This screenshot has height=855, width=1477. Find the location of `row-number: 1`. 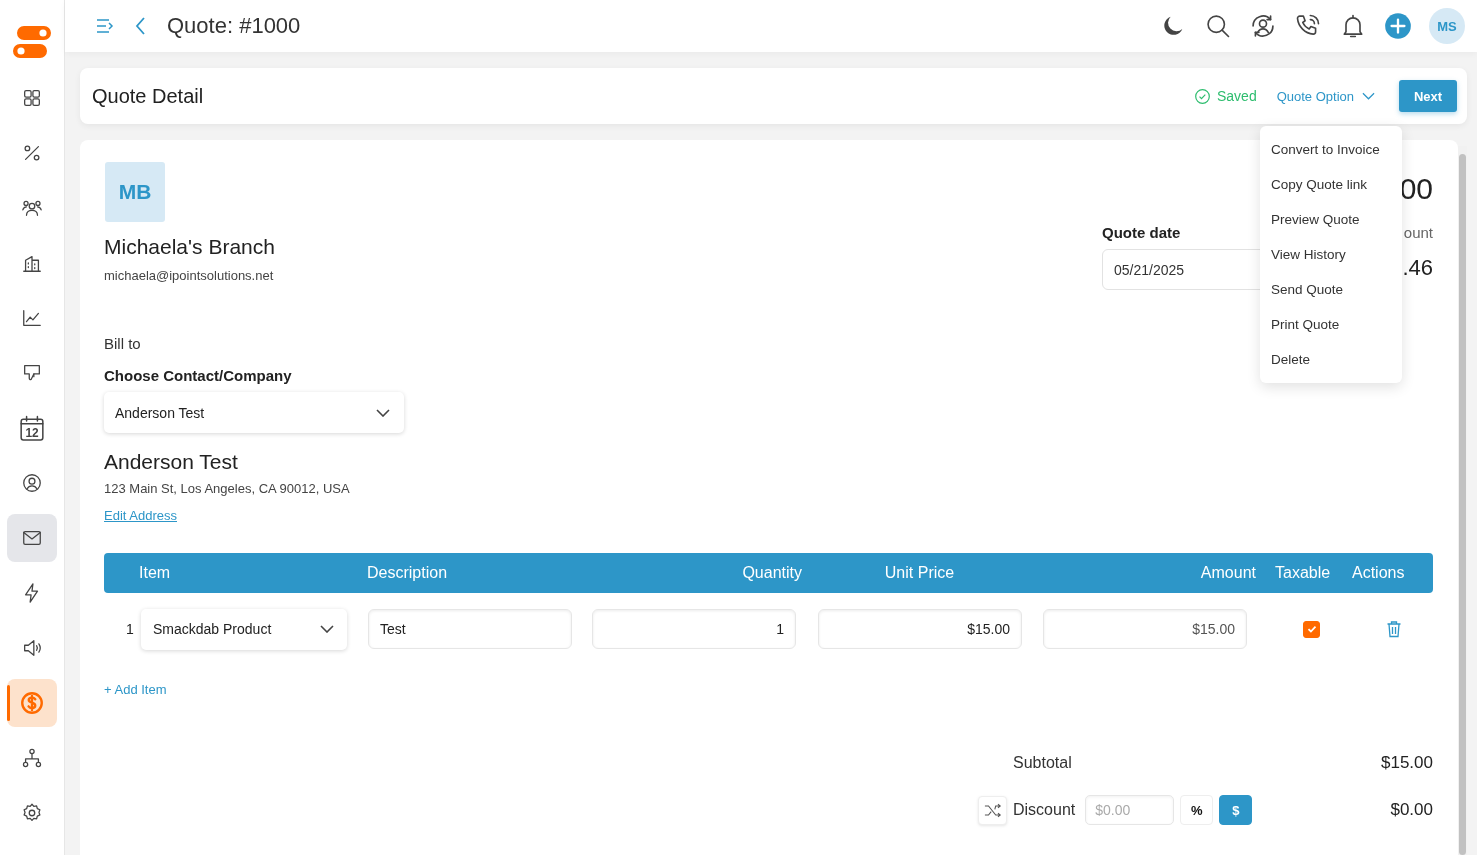

row-number: 1 is located at coordinates (130, 629).